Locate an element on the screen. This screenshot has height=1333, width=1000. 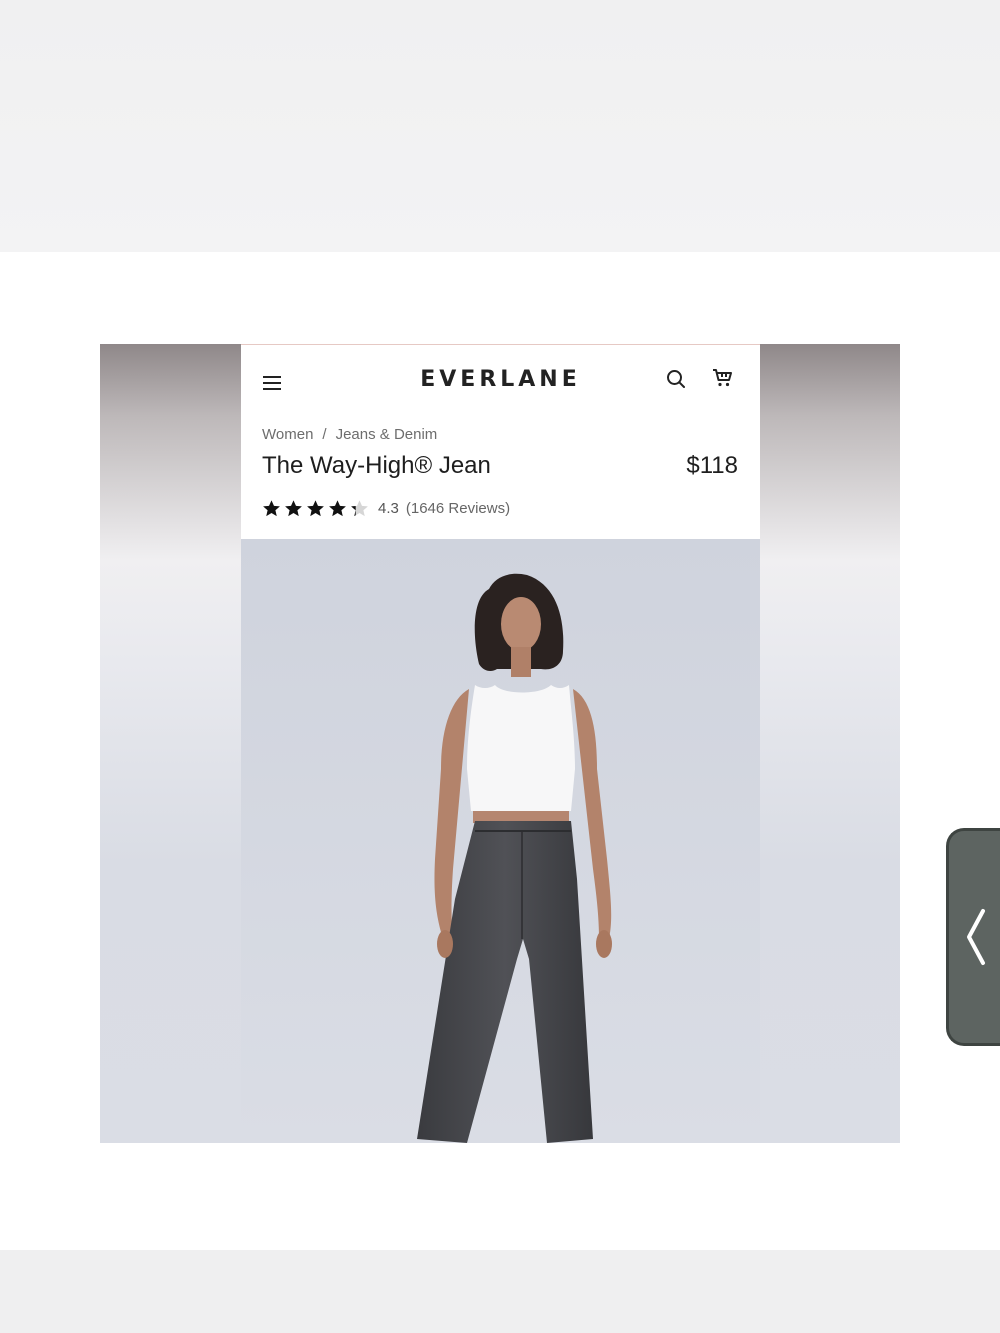
backdrop-left is located at coordinates (170, 743).